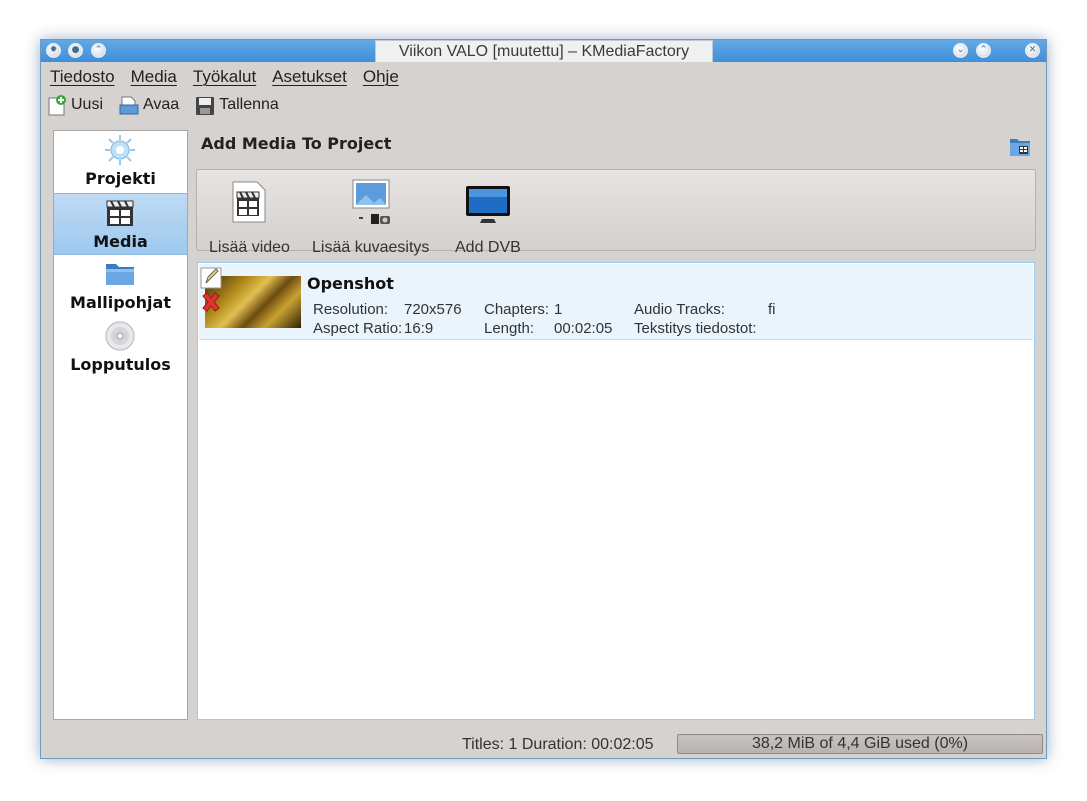 This screenshot has width=1087, height=801. What do you see at coordinates (358, 328) in the screenshot?
I see `aspect-label: Aspect Ratio:` at bounding box center [358, 328].